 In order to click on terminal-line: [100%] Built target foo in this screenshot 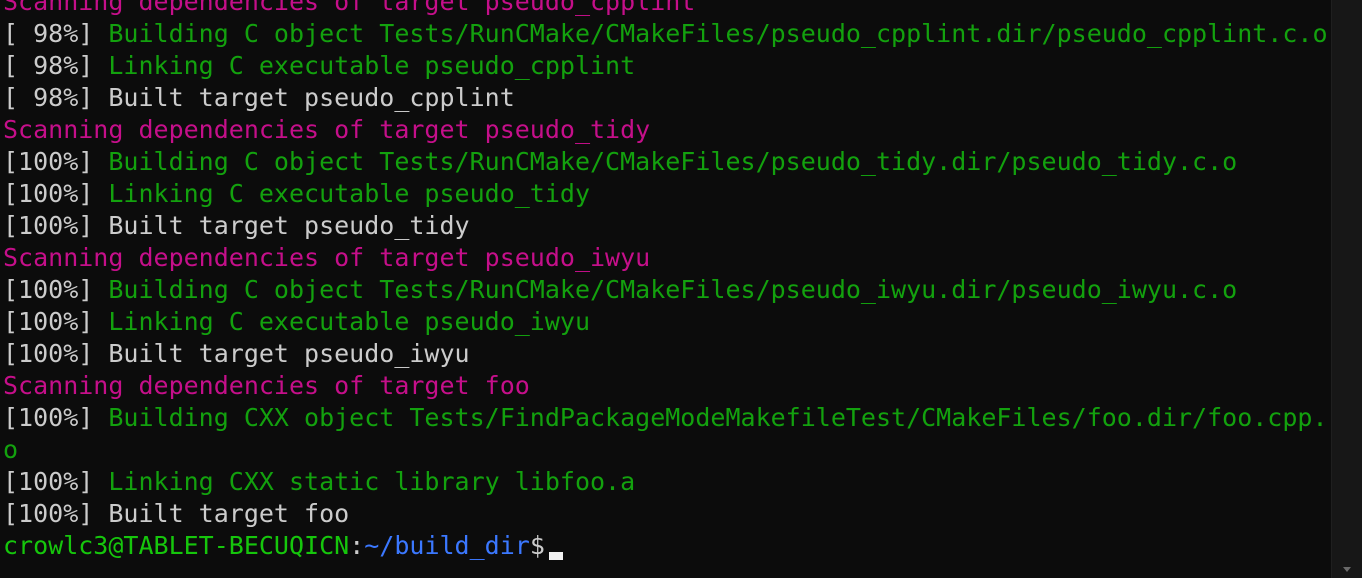, I will do `click(666, 514)`.